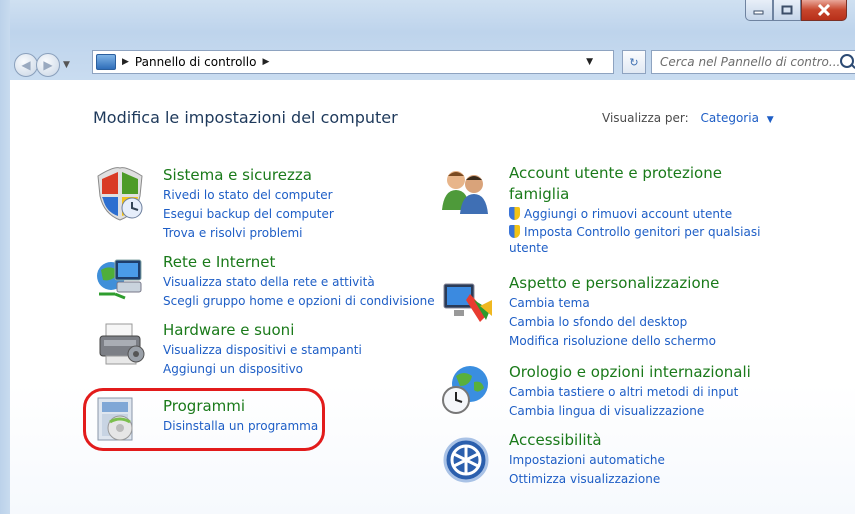 The width and height of the screenshot is (855, 514). I want to click on link-change-display-language: Cambia lingua di visualizzazione, so click(630, 411).